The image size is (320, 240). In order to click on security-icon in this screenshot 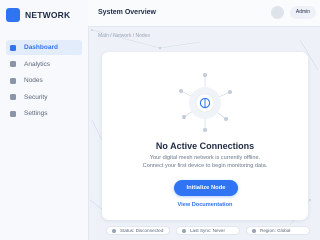, I will do `click(13, 97)`.